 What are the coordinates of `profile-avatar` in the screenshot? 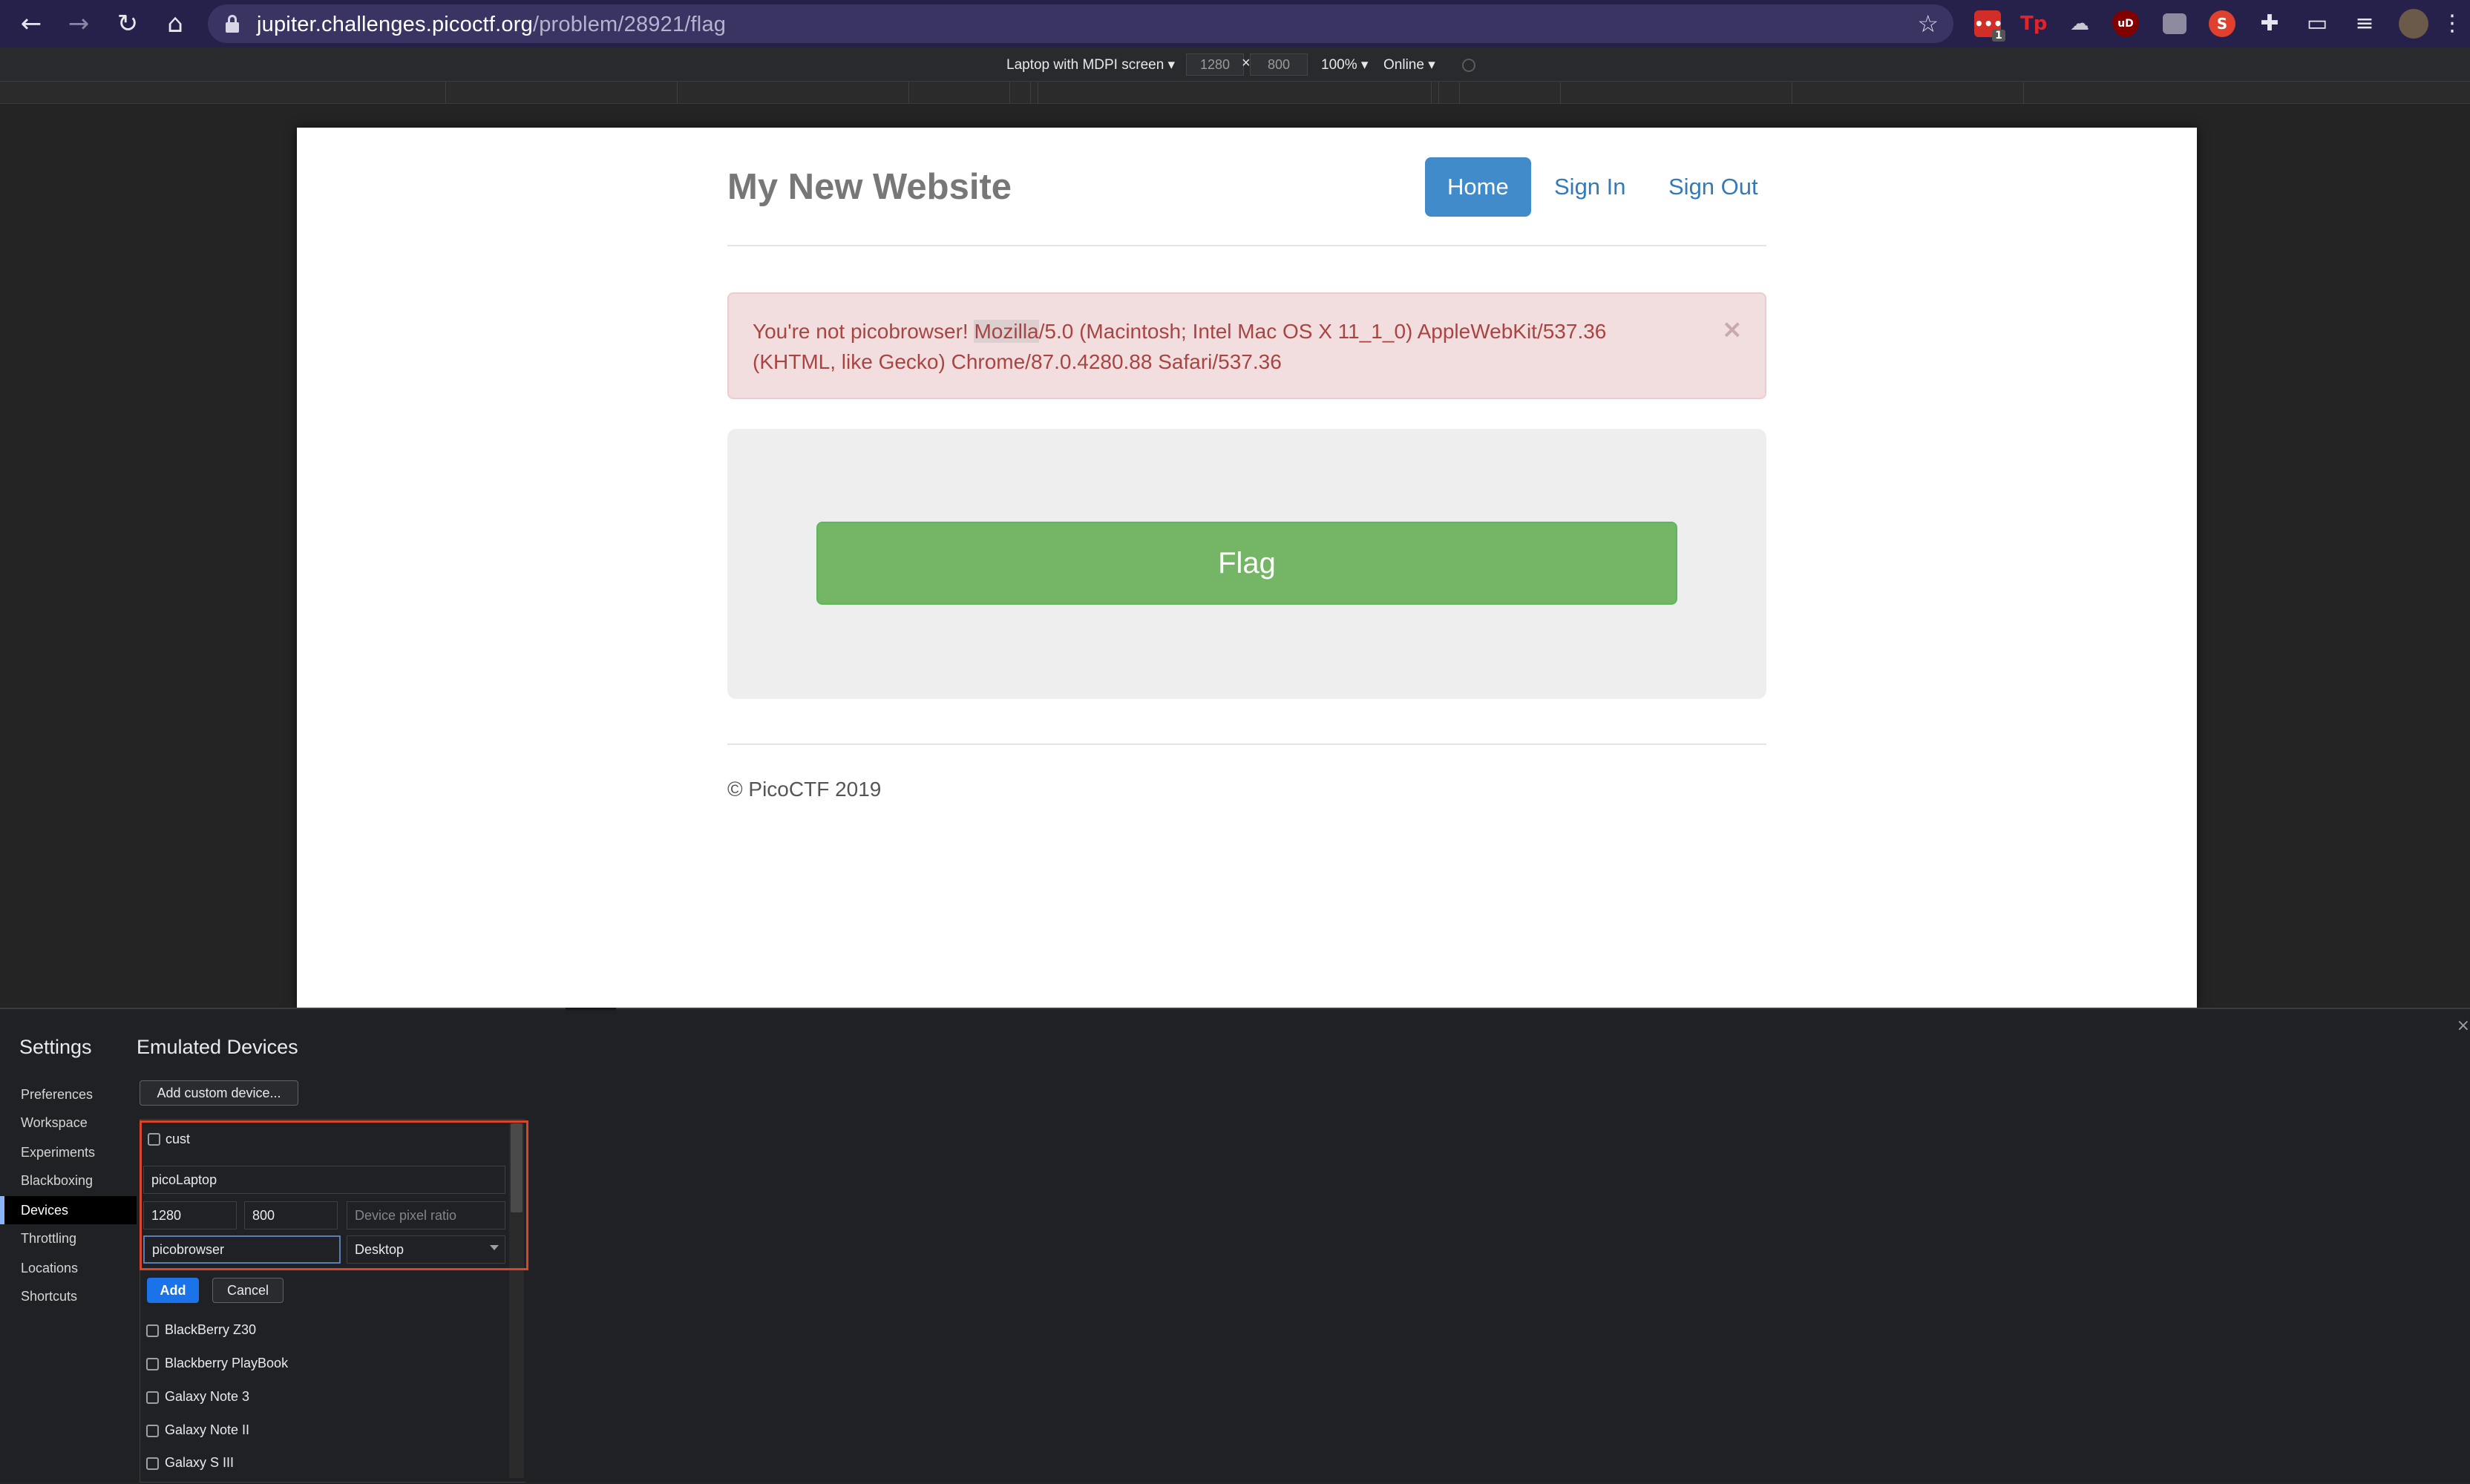 It's located at (2413, 24).